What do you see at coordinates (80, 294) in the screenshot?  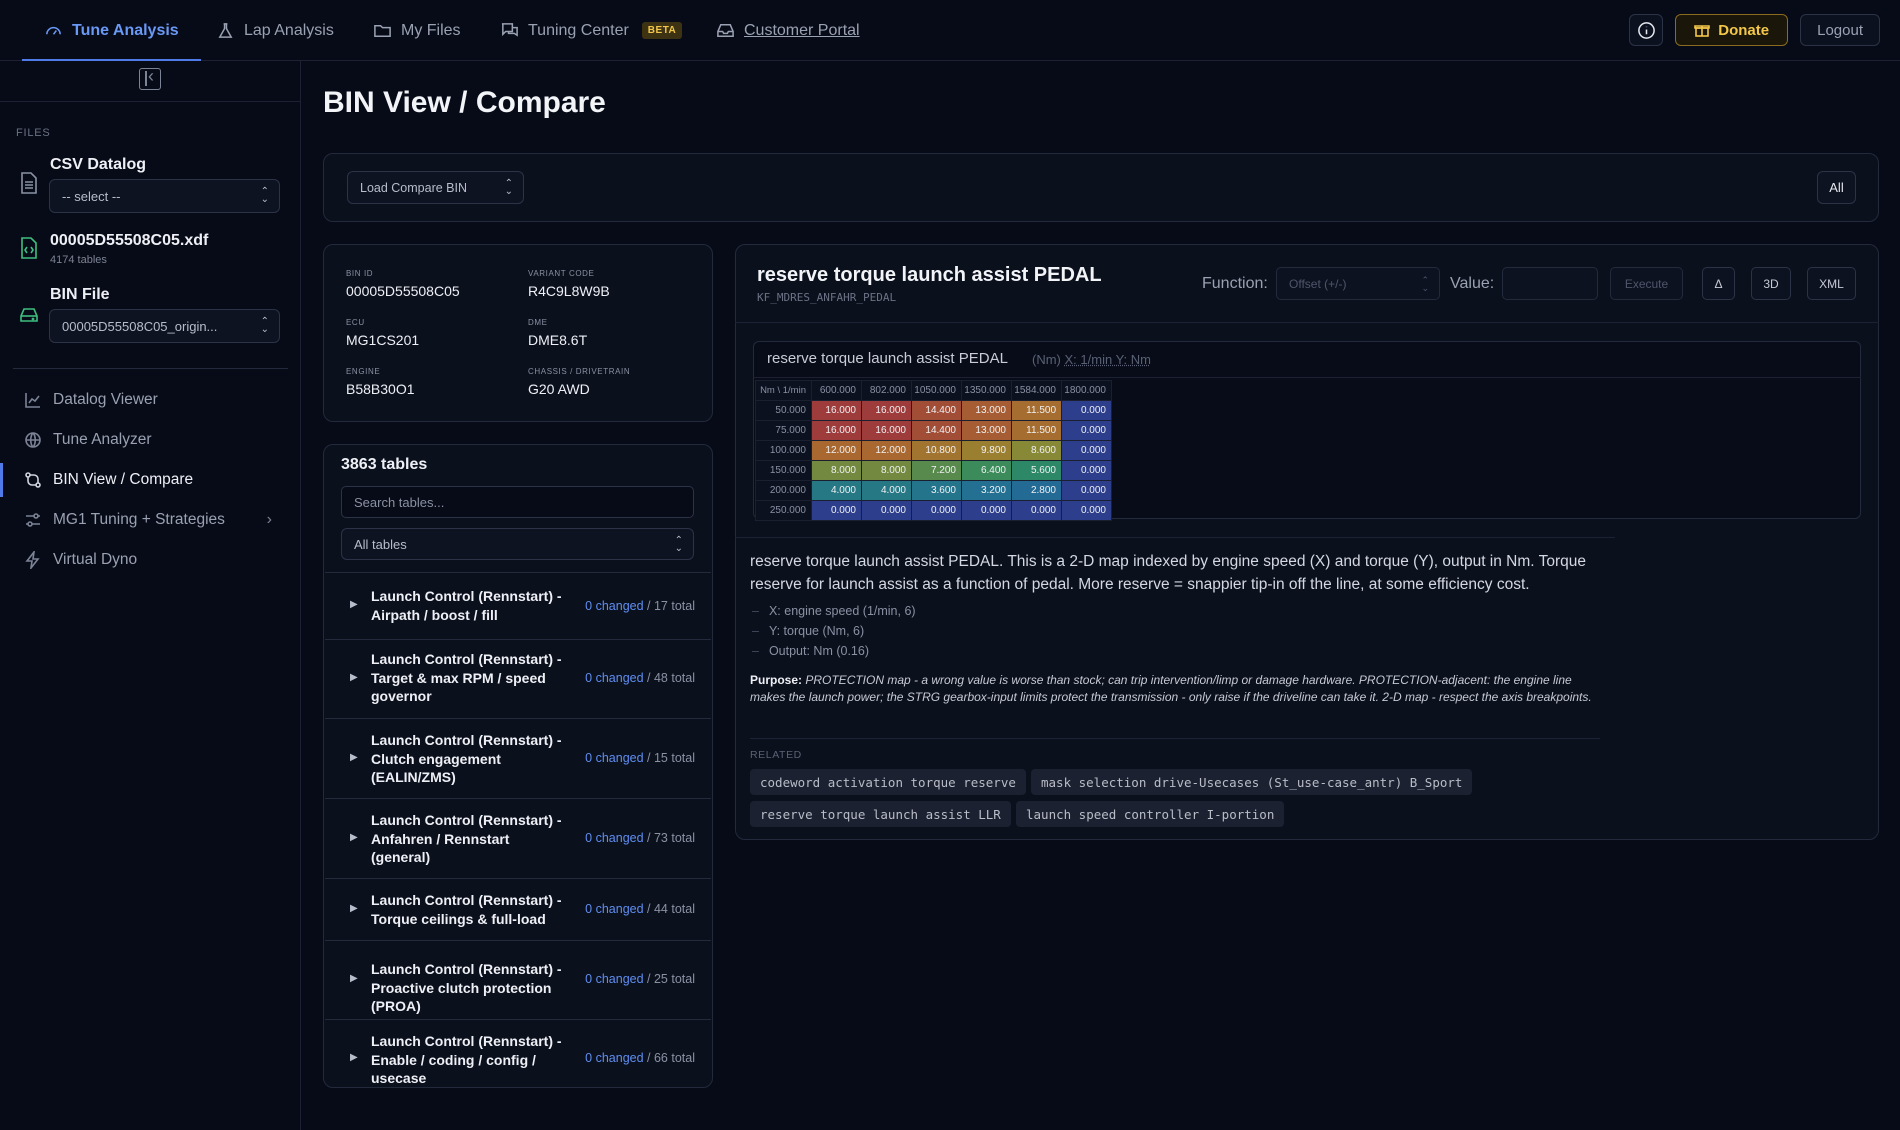 I see `bin-file-title: BIN File` at bounding box center [80, 294].